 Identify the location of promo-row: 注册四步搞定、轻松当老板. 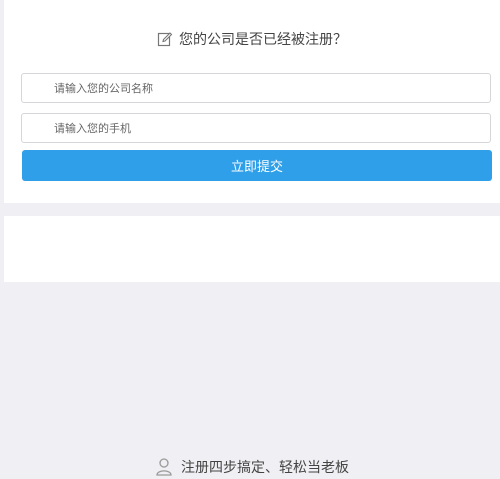
(252, 467).